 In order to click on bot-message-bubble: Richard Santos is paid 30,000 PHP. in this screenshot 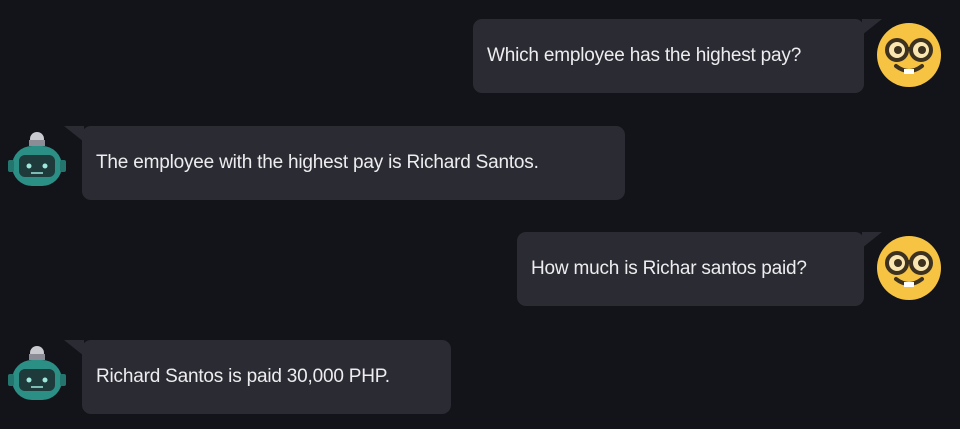, I will do `click(257, 377)`.